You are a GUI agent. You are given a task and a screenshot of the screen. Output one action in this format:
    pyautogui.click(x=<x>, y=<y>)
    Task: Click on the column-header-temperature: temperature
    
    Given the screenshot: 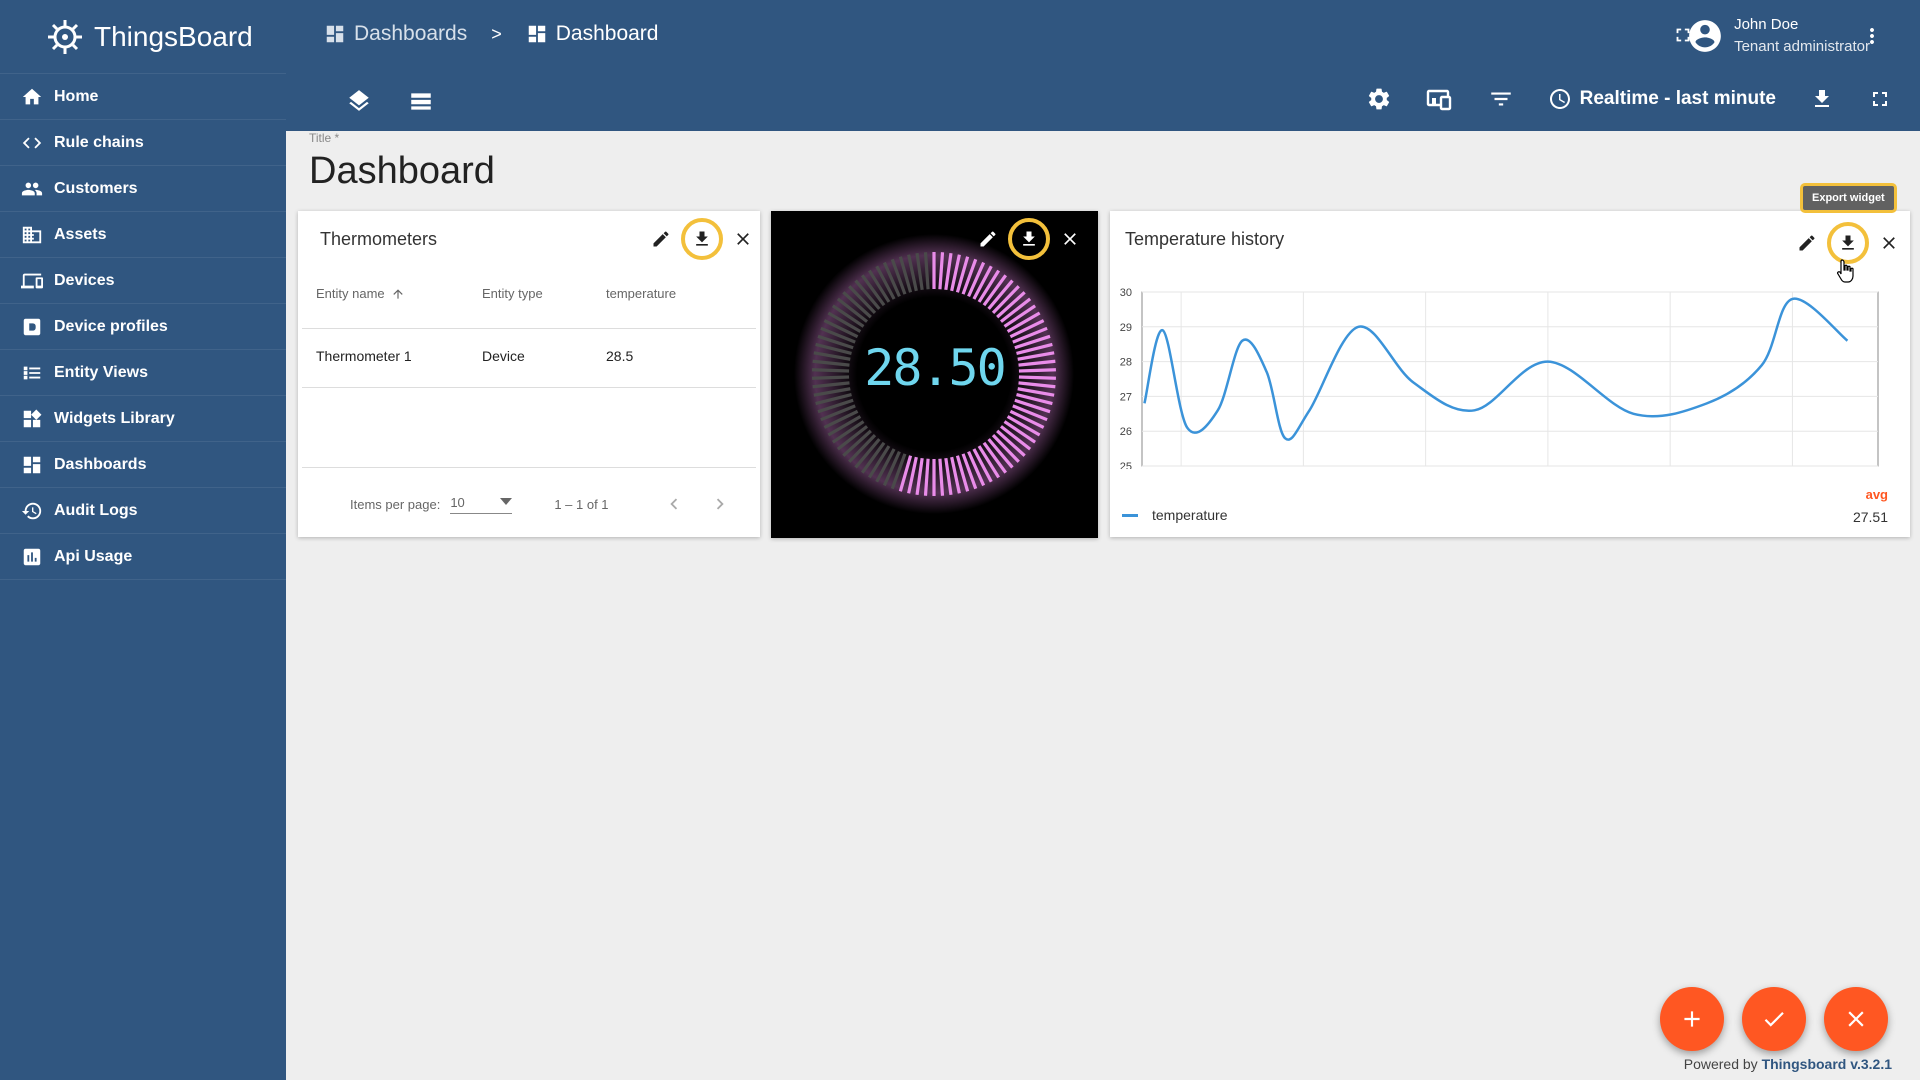 What is the action you would take?
    pyautogui.click(x=676, y=293)
    